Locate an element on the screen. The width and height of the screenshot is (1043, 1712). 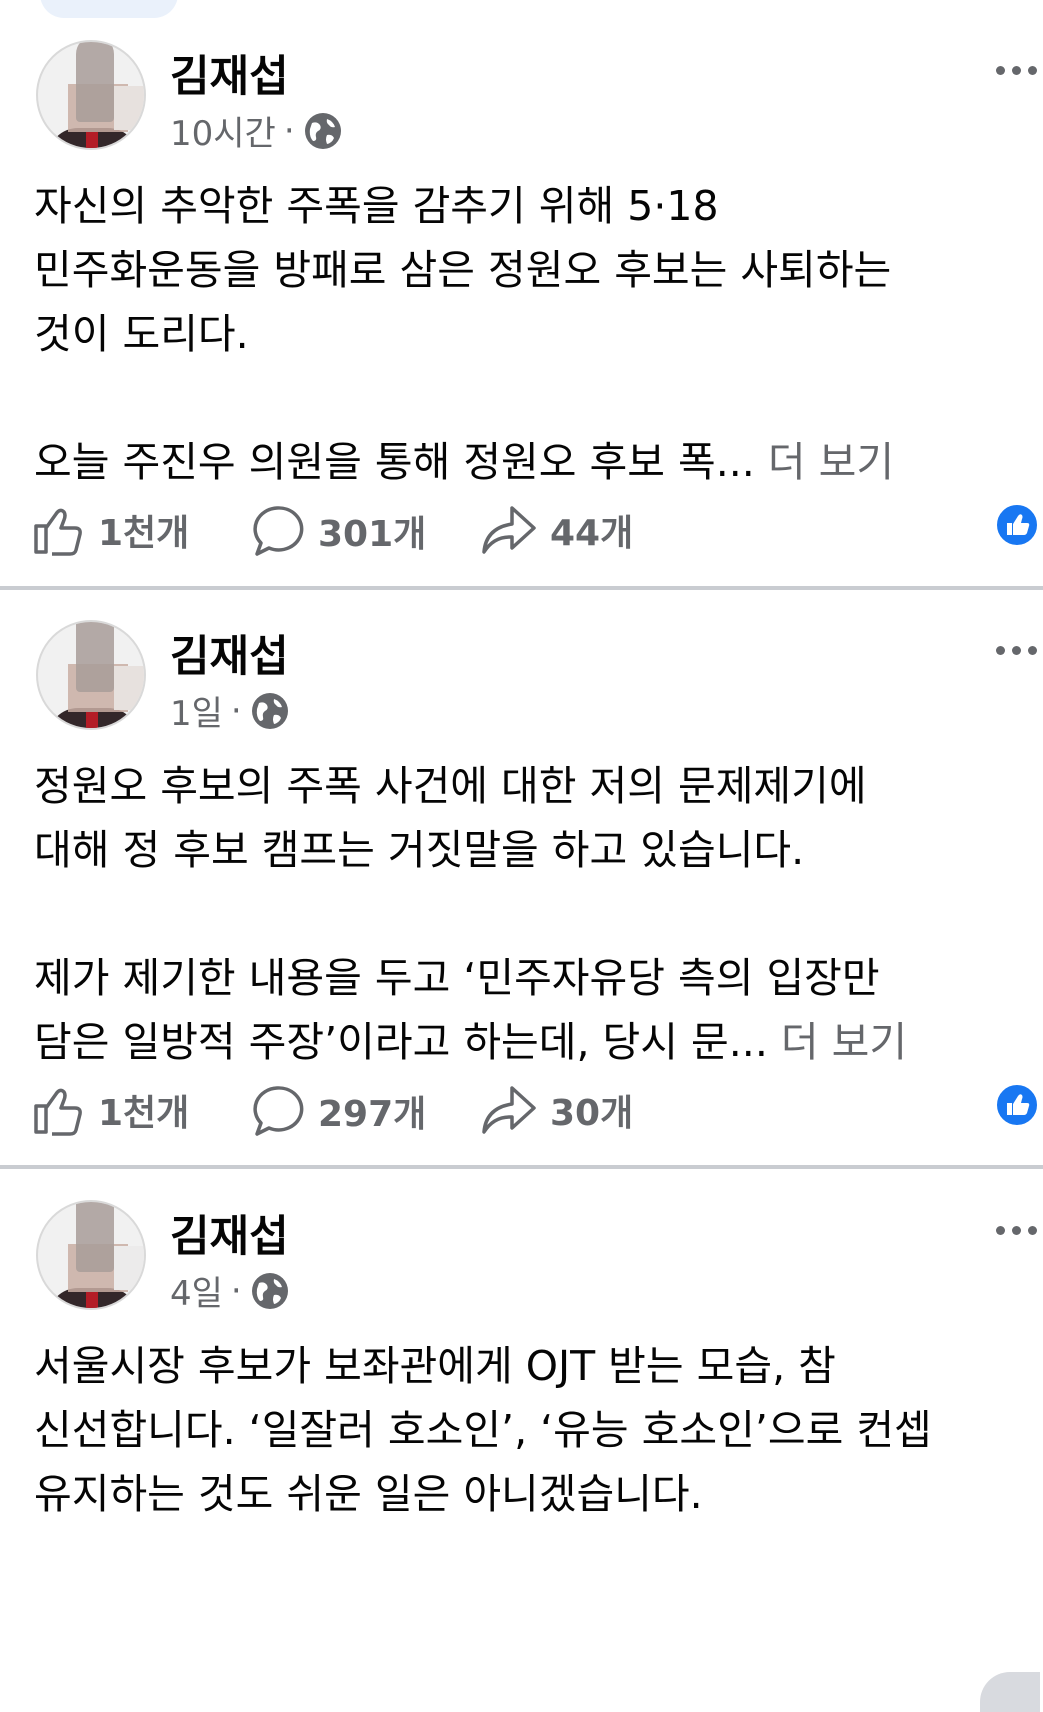
comment-button: 297개 is located at coordinates (338, 1111).